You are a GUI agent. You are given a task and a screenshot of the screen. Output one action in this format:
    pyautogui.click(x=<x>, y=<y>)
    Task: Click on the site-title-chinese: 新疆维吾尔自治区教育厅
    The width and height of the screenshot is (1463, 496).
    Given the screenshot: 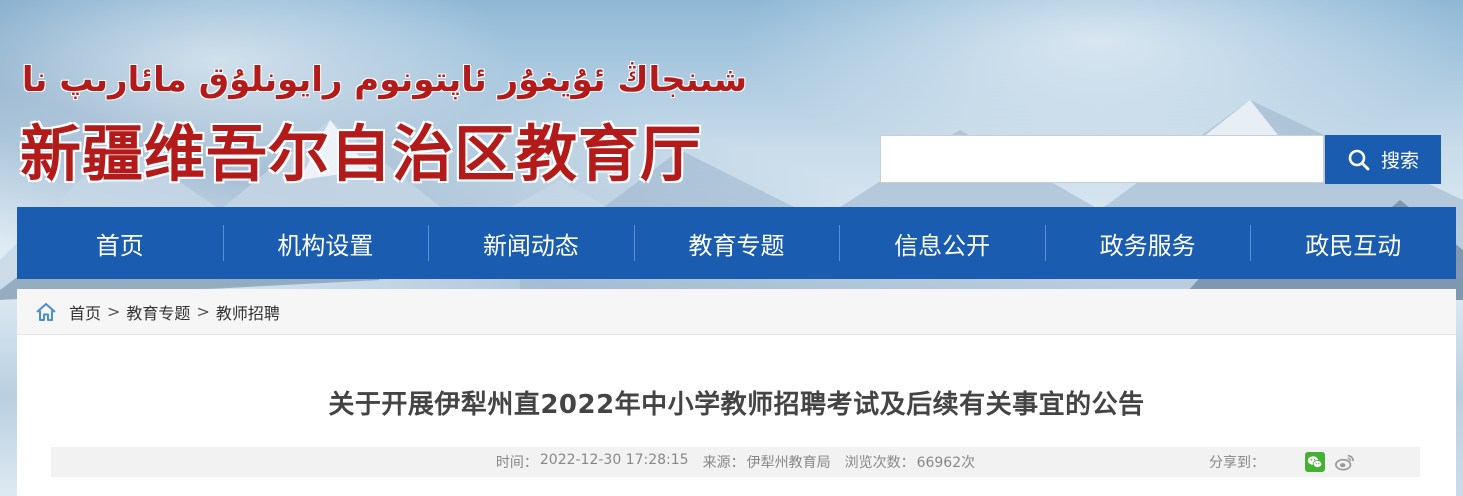 What is the action you would take?
    pyautogui.click(x=361, y=154)
    